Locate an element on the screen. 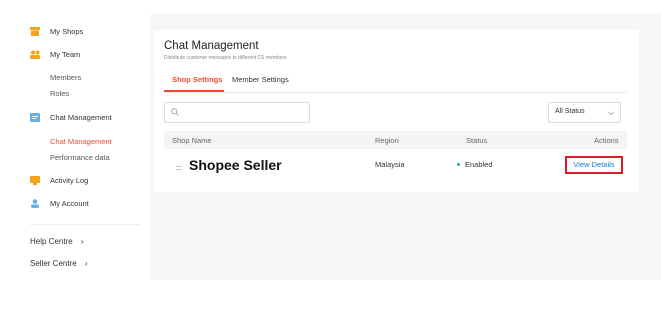 This screenshot has width=661, height=310. shop-icon is located at coordinates (35, 31).